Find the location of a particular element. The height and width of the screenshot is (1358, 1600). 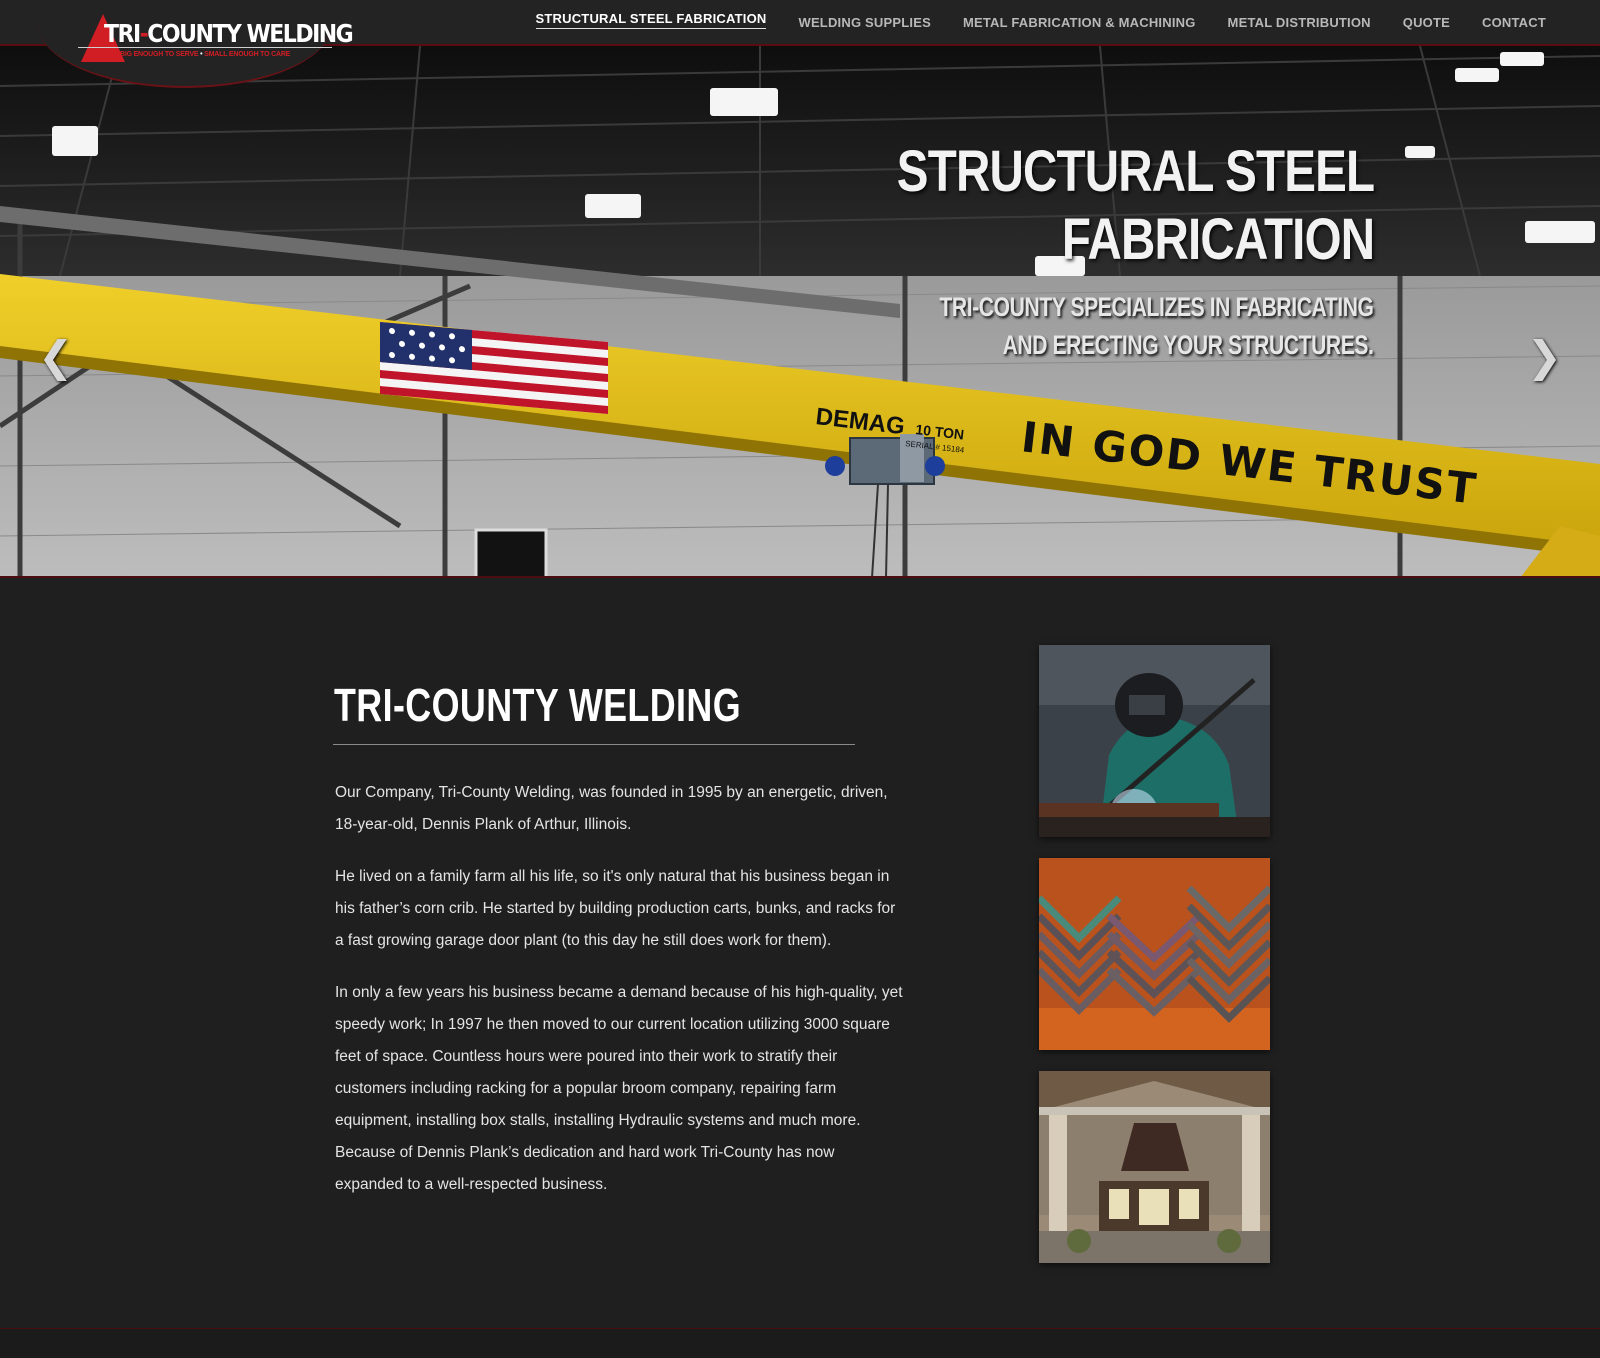

nav-structural-steel-fabrication: STRUCTURAL STEEL FABRICATION is located at coordinates (651, 20).